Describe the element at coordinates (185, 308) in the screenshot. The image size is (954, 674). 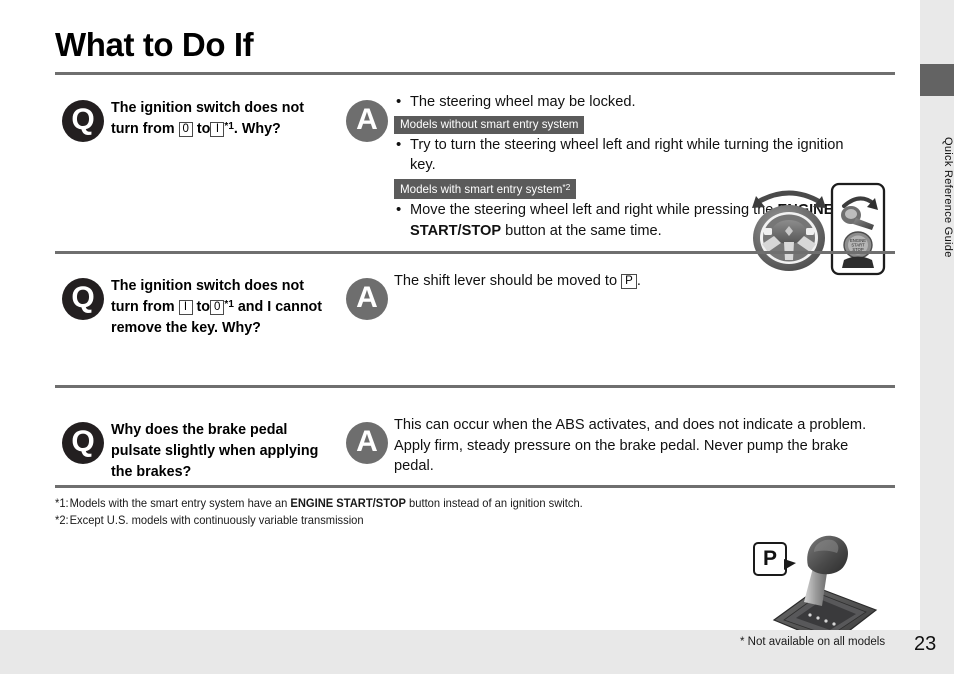
I see `ignition-key-from-icon: I` at that location.